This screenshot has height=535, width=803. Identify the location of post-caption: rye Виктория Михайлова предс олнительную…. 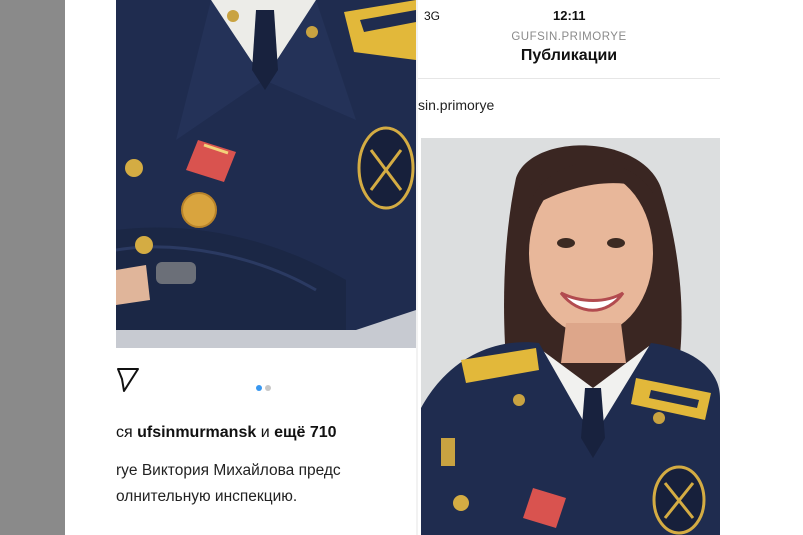
(228, 484).